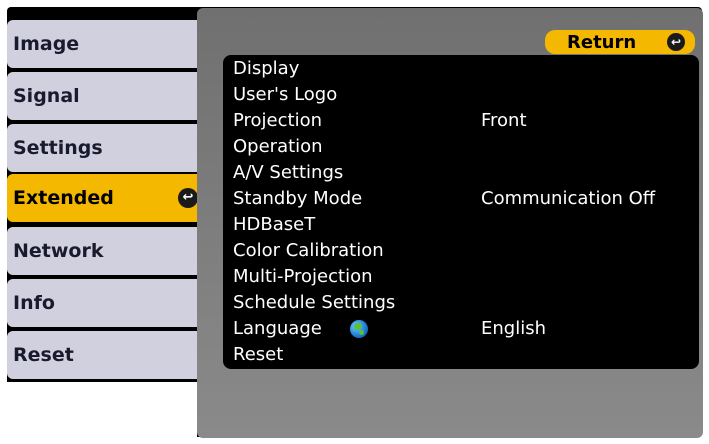  What do you see at coordinates (314, 302) in the screenshot?
I see `menu-item-label: Schedule Settings` at bounding box center [314, 302].